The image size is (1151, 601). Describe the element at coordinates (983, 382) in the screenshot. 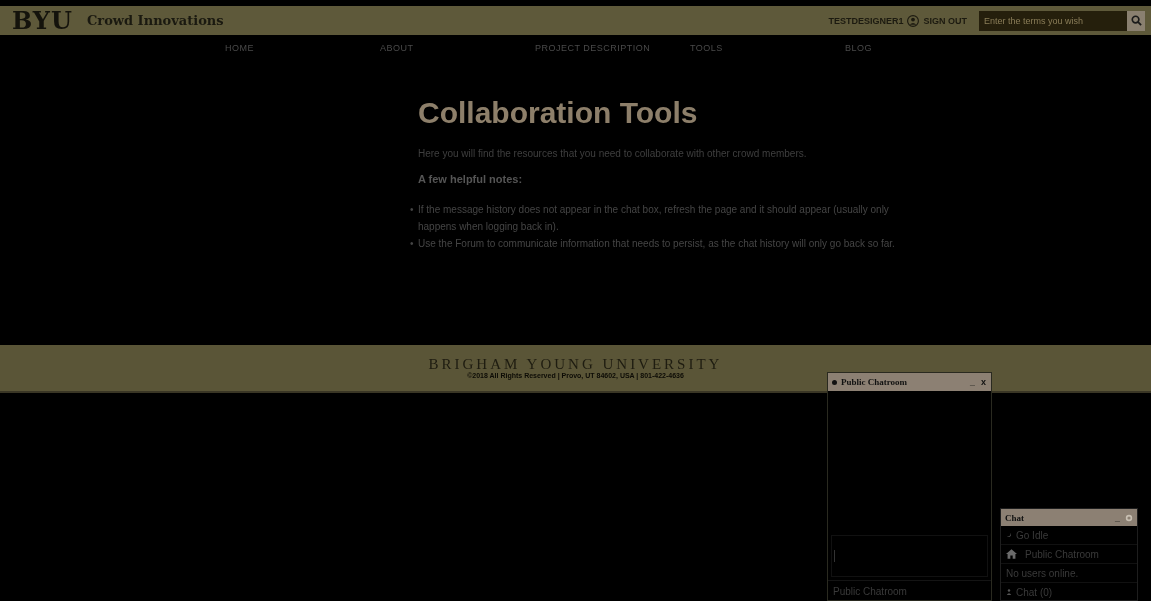

I see `close-button: x` at that location.